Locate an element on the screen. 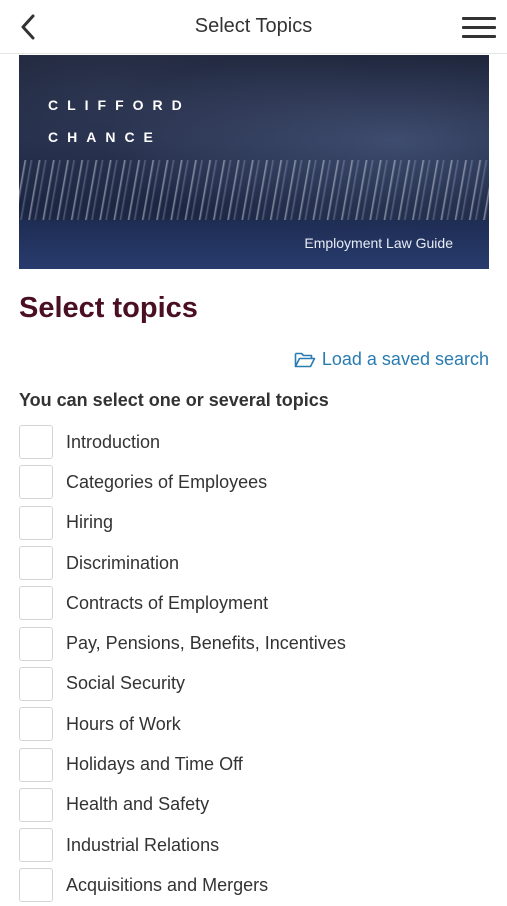 This screenshot has height=906, width=507. topic-row-hiring: Hiring is located at coordinates (254, 523).